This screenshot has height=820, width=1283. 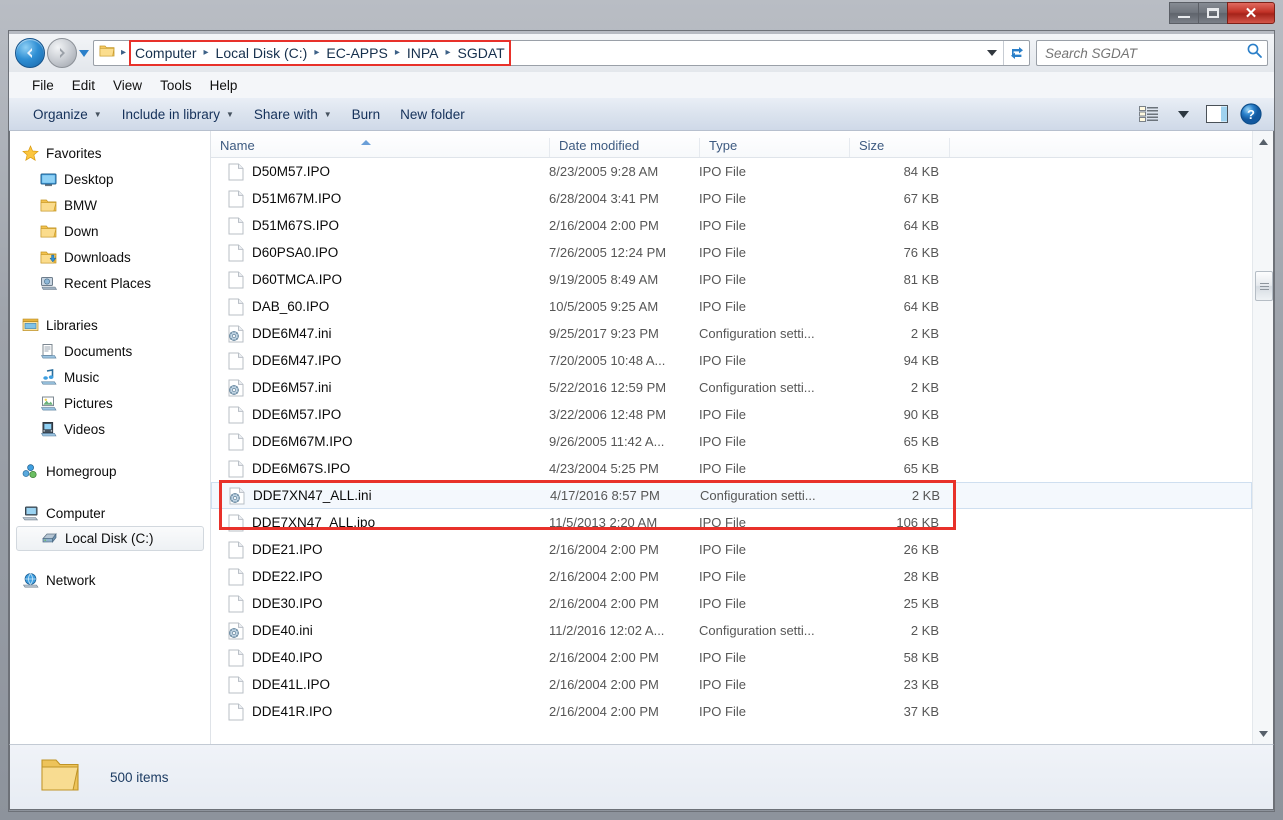 What do you see at coordinates (224, 85) in the screenshot?
I see `menu-help: Help` at bounding box center [224, 85].